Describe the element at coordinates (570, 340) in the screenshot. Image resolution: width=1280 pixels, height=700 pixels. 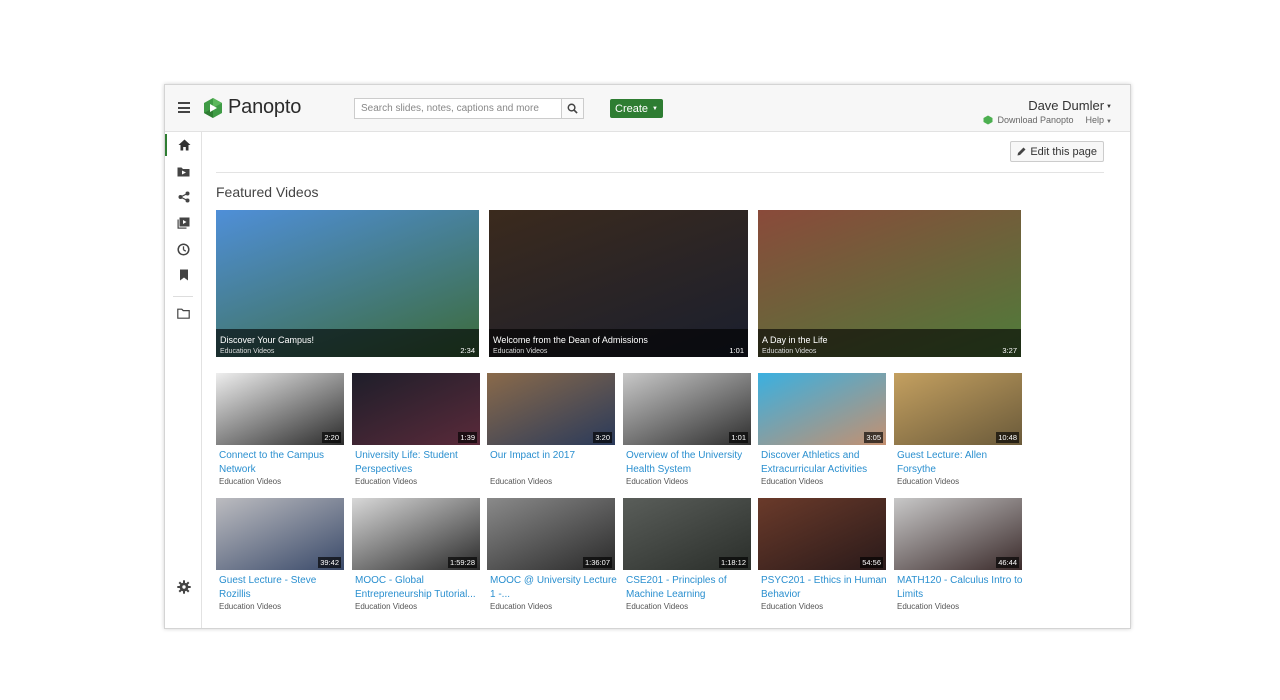
I see `featured-video-title: Welcome from the Dean of Admissions` at that location.